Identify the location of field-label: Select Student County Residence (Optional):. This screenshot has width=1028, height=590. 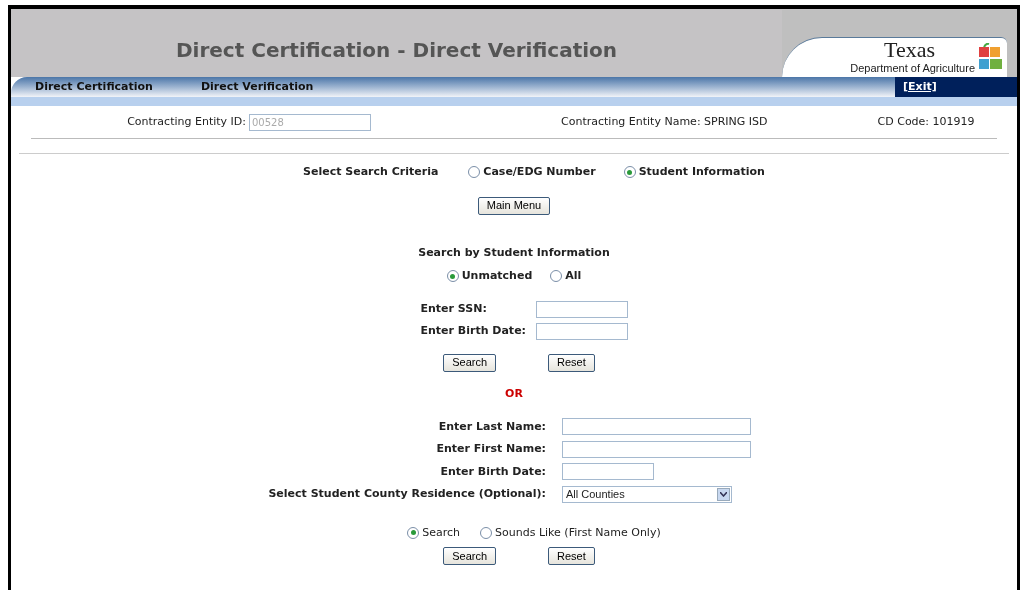
(406, 493).